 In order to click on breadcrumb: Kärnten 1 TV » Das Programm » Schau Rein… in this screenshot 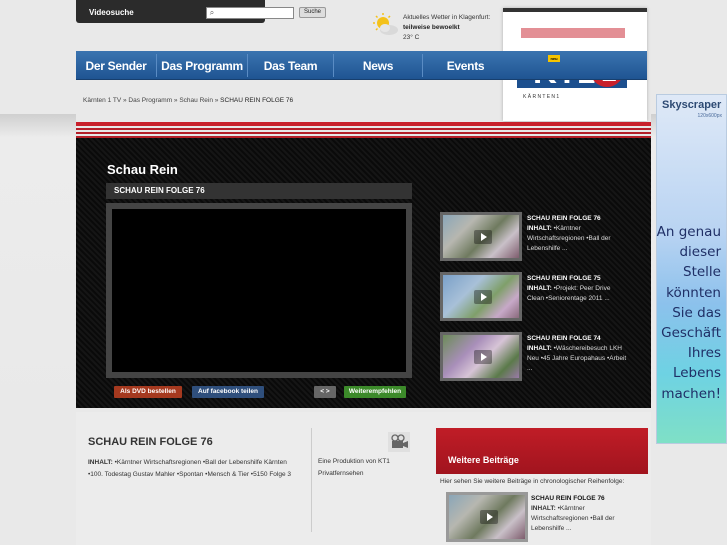, I will do `click(188, 100)`.